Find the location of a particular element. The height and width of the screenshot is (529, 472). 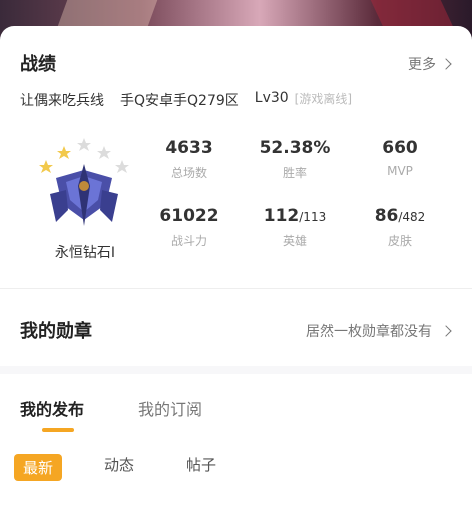

stat-value: 112 is located at coordinates (281, 216).